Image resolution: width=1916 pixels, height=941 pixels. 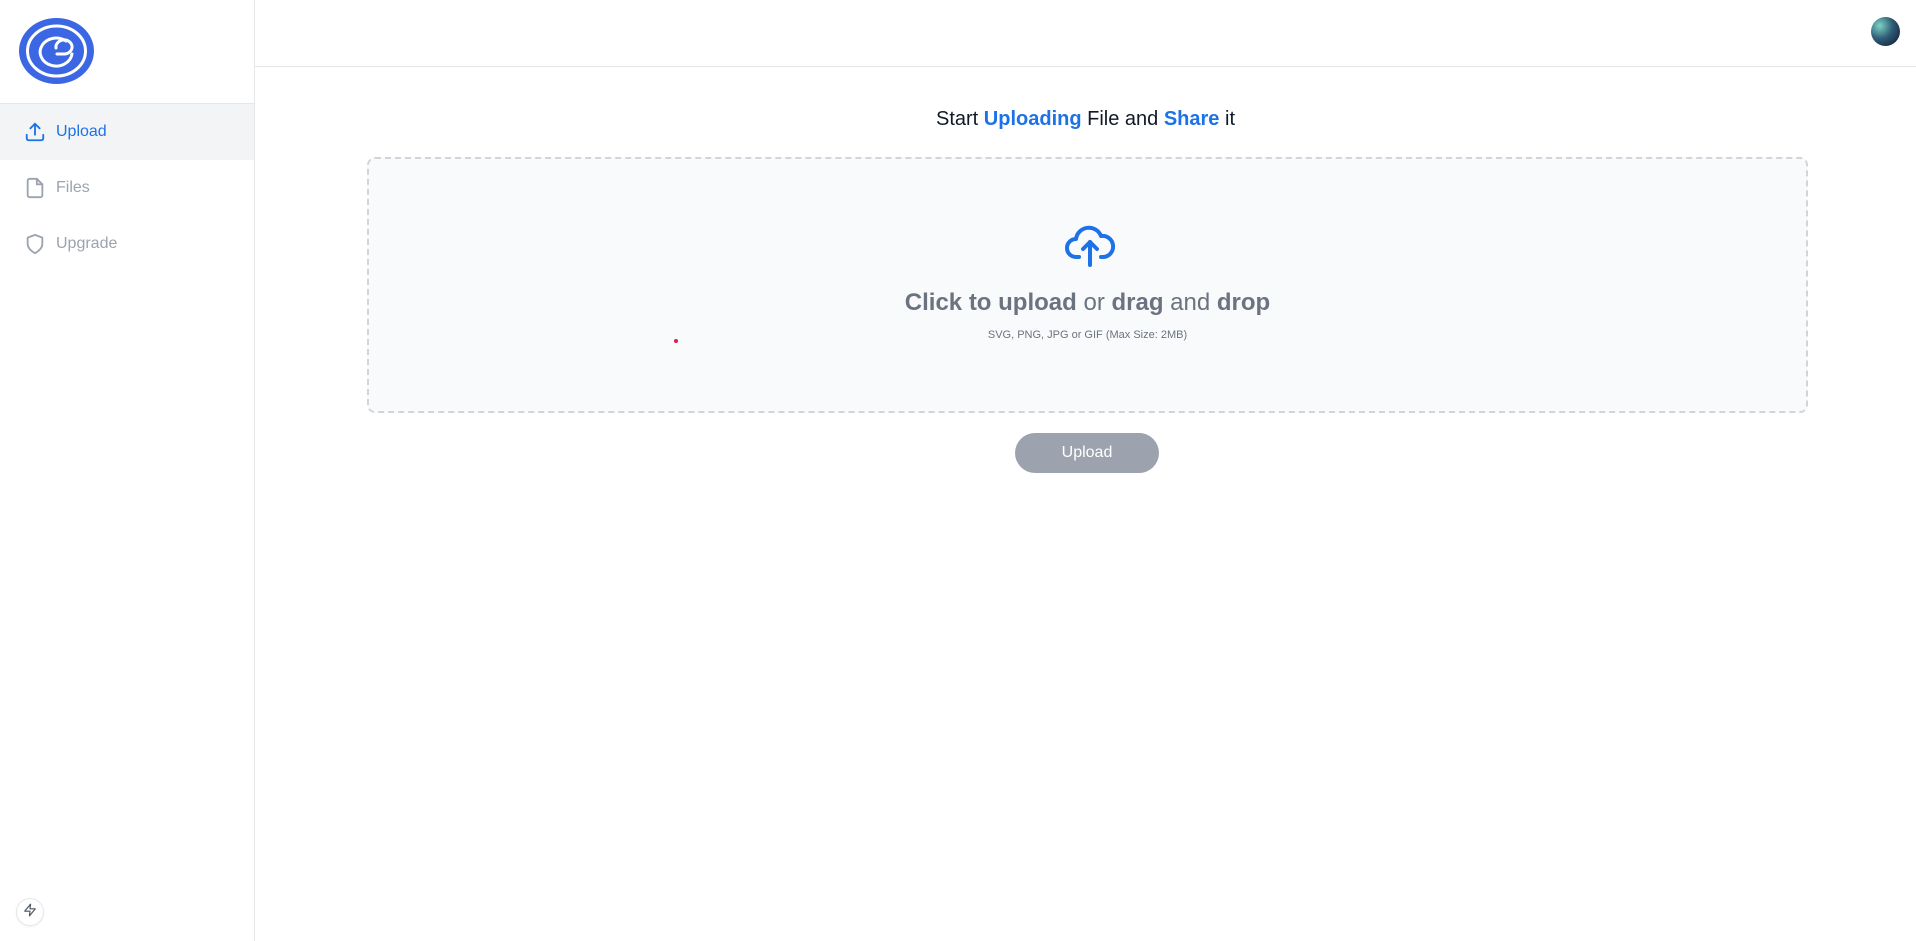 What do you see at coordinates (87, 243) in the screenshot?
I see `sidebar-item-label: Upgrade` at bounding box center [87, 243].